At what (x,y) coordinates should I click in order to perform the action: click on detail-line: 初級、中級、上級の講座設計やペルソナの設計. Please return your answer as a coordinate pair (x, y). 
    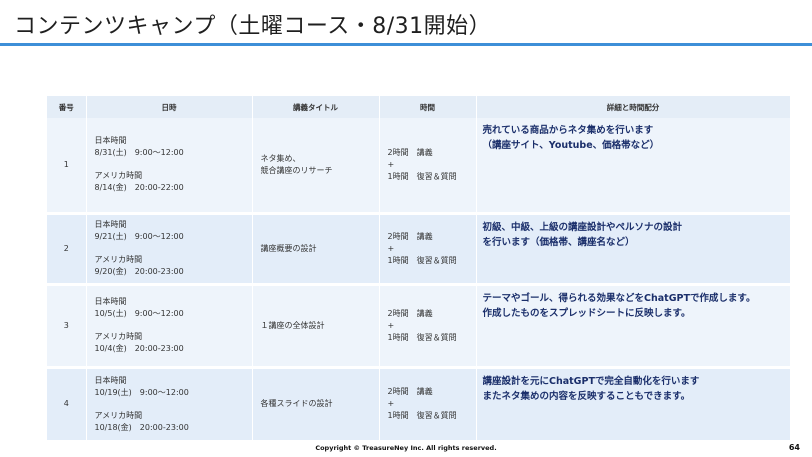
    Looking at the image, I should click on (582, 227).